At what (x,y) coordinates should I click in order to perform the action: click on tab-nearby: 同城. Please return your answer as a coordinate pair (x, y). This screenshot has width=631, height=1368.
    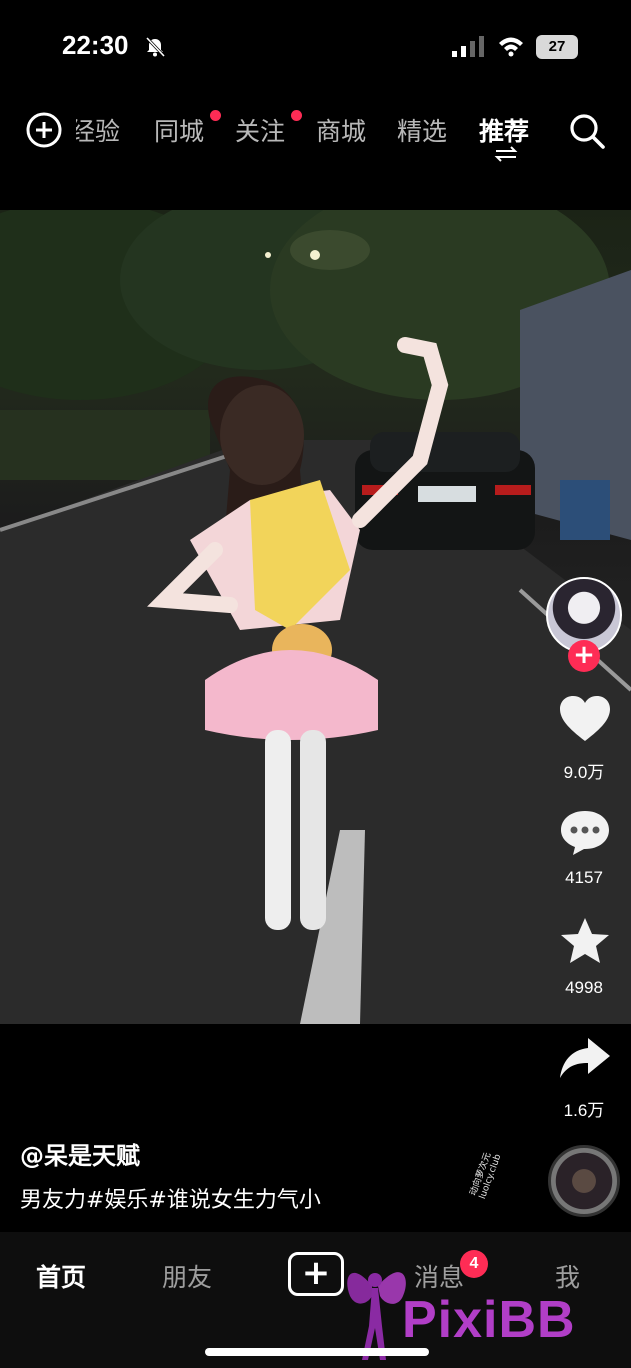
    Looking at the image, I should click on (179, 130).